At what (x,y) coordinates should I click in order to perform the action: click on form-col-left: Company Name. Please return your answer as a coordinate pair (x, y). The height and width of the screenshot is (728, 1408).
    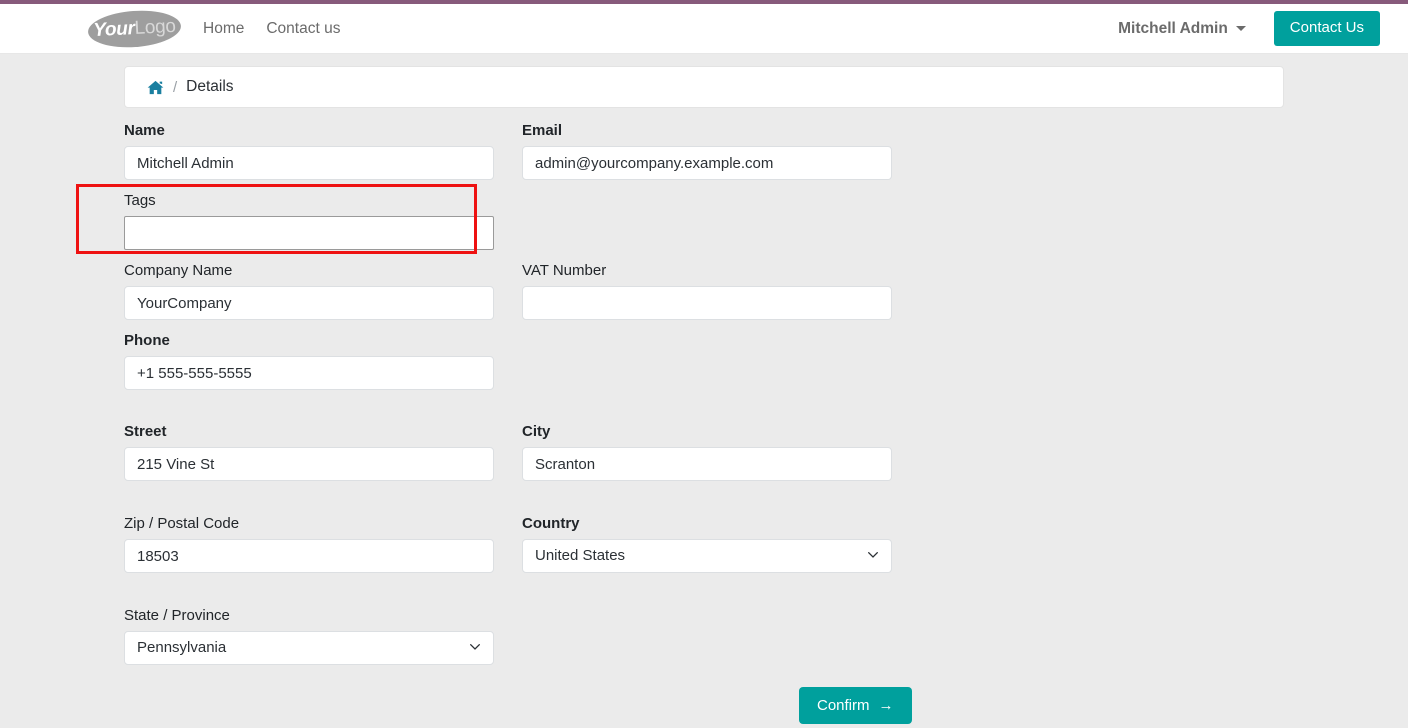
    Looking at the image, I should click on (309, 297).